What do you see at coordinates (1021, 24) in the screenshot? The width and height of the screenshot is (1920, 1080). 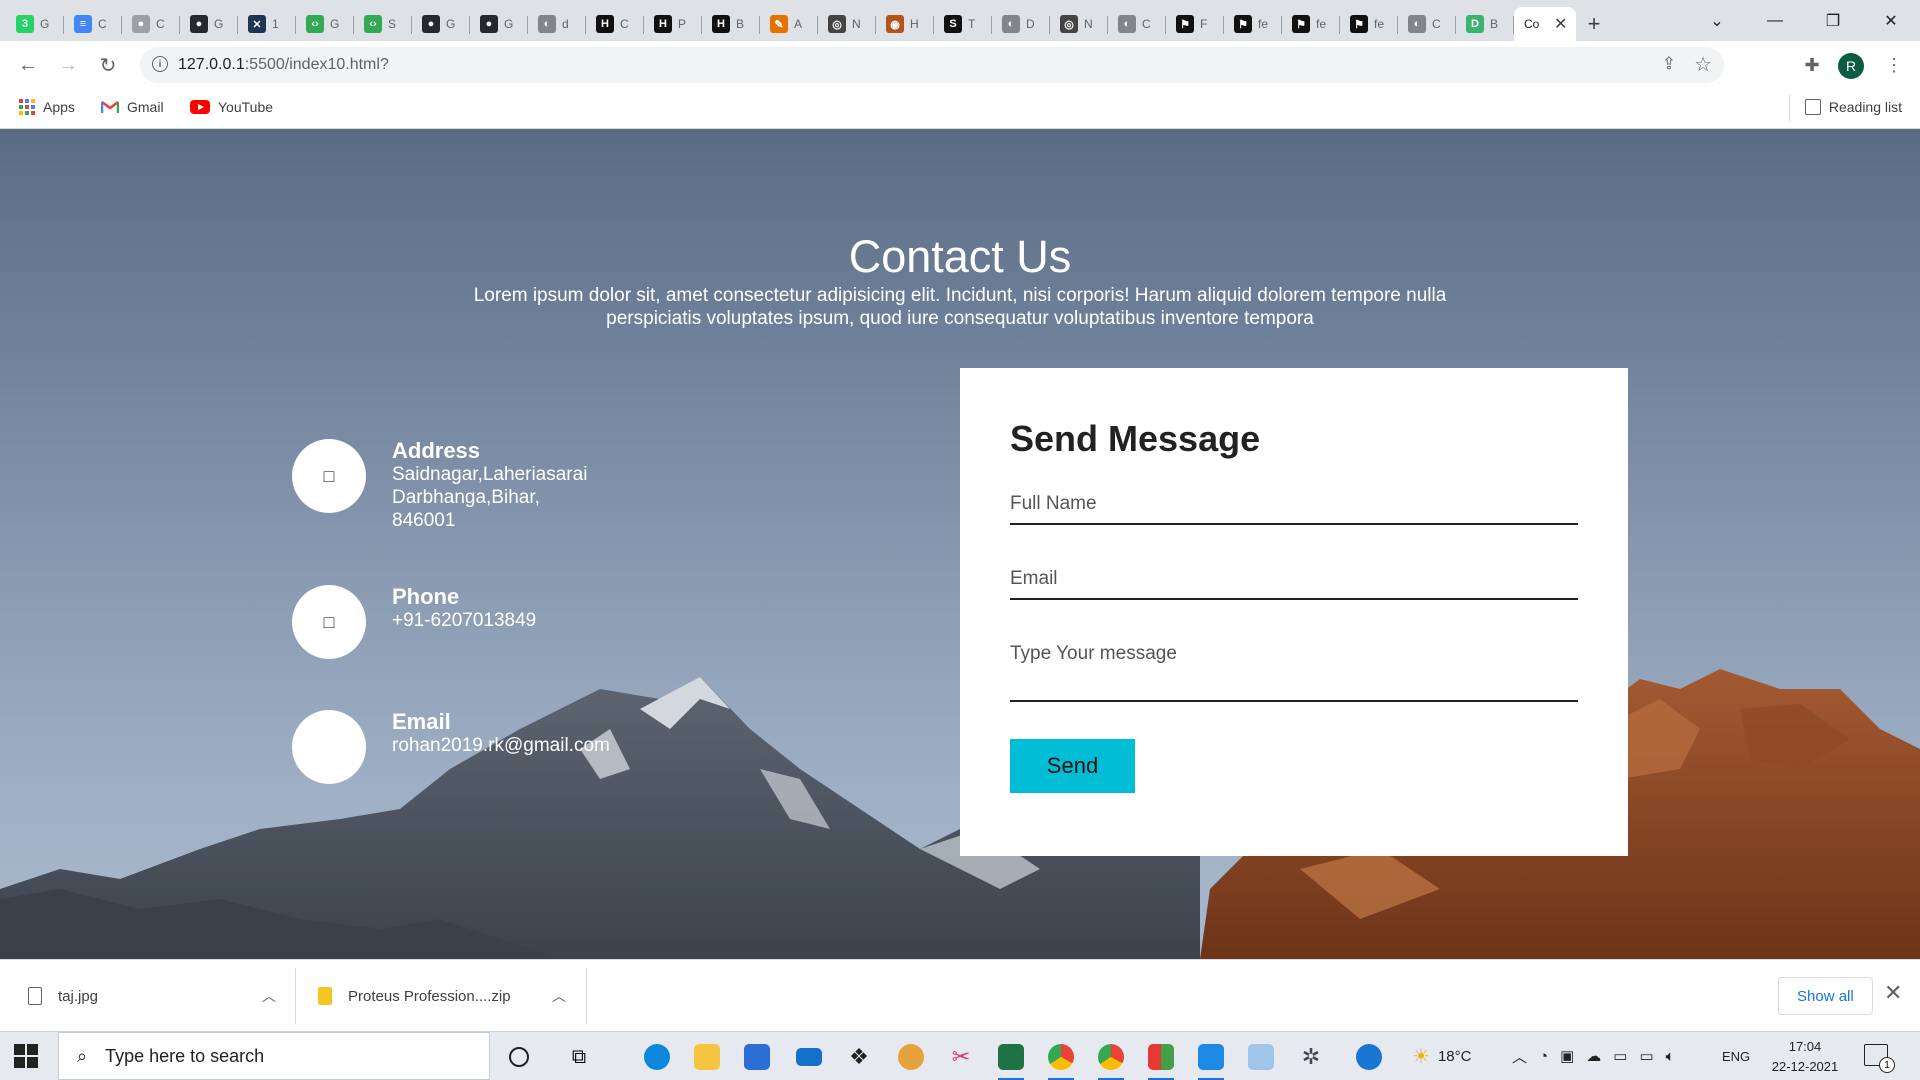 I see `browser-tab: ◐ D` at bounding box center [1021, 24].